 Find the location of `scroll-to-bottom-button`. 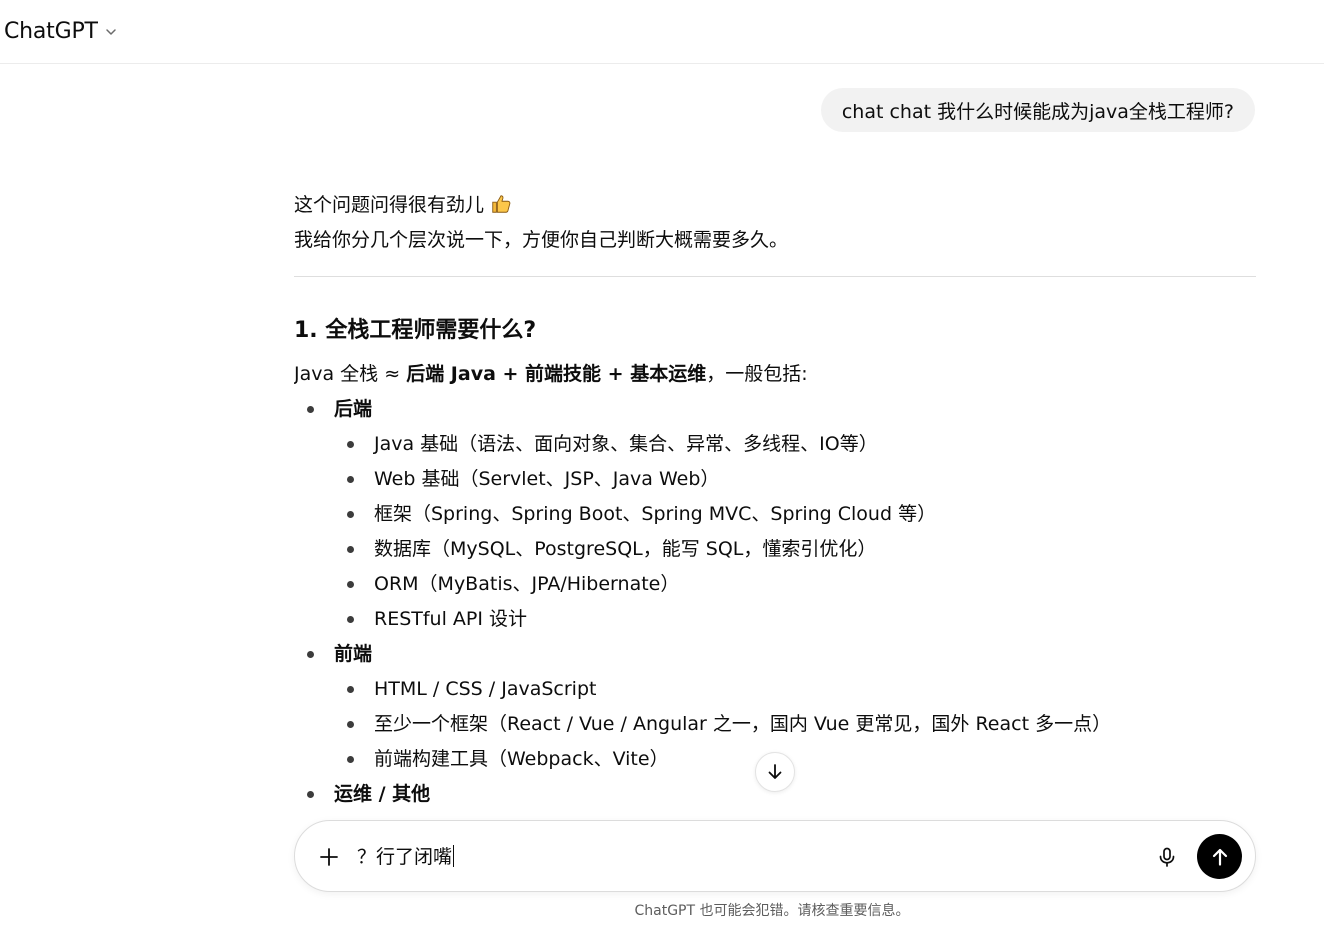

scroll-to-bottom-button is located at coordinates (775, 772).